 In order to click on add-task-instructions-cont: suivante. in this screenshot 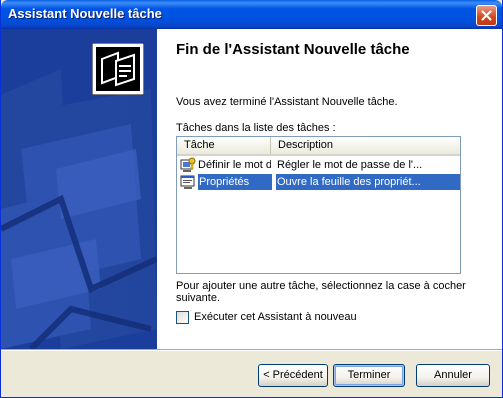, I will do `click(198, 298)`.